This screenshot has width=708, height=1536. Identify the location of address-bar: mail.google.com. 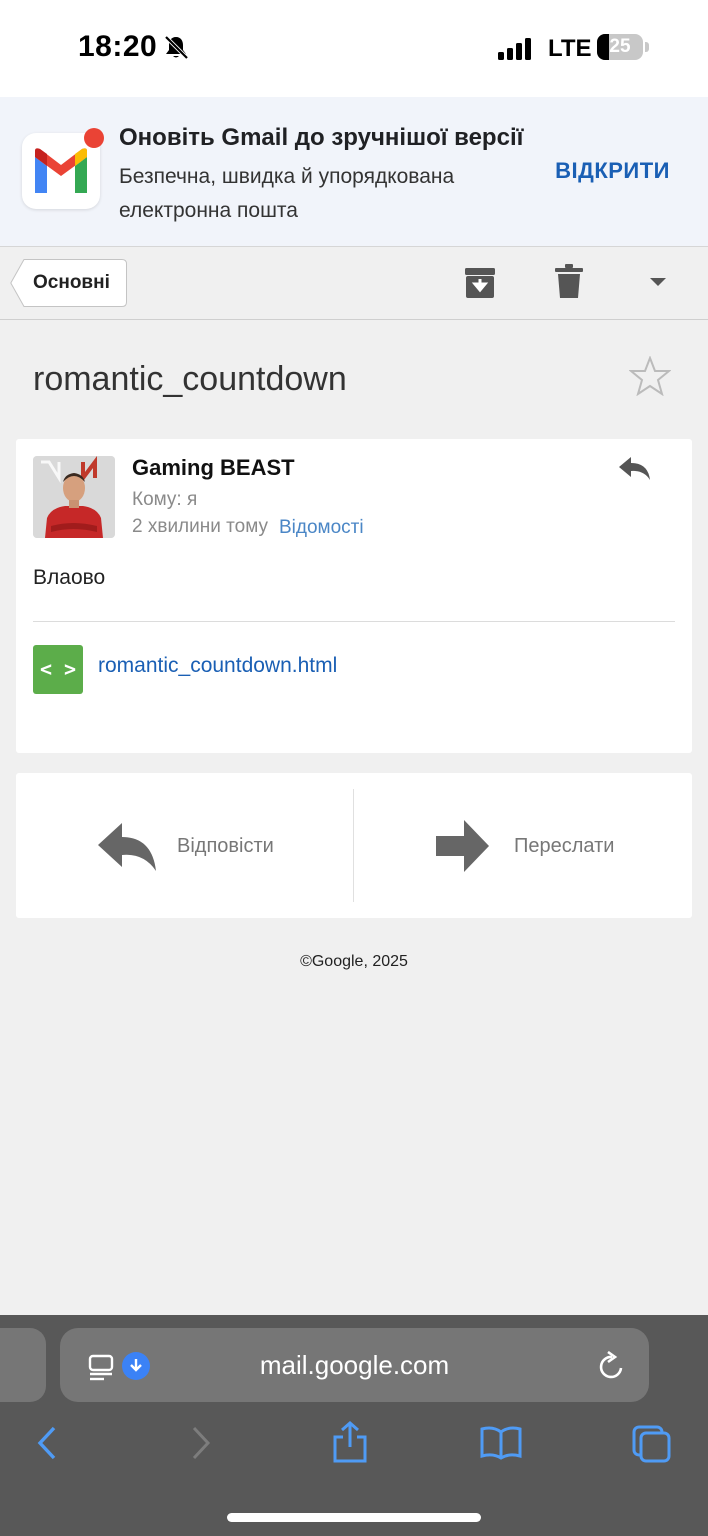
(354, 1365).